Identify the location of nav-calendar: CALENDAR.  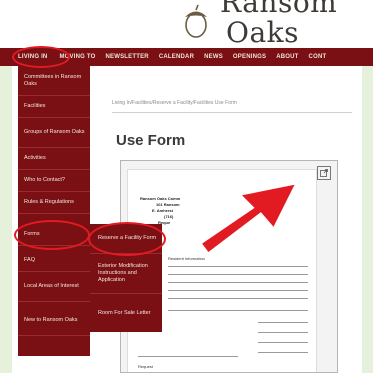
(176, 57).